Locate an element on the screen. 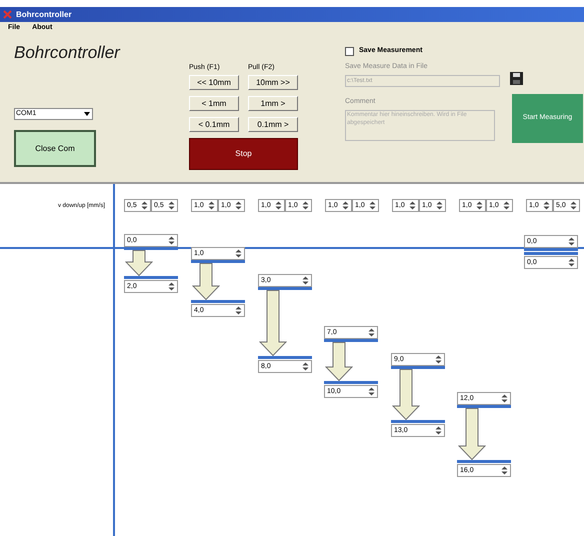 Image resolution: width=584 pixels, height=536 pixels. stop-button: Stop is located at coordinates (243, 154).